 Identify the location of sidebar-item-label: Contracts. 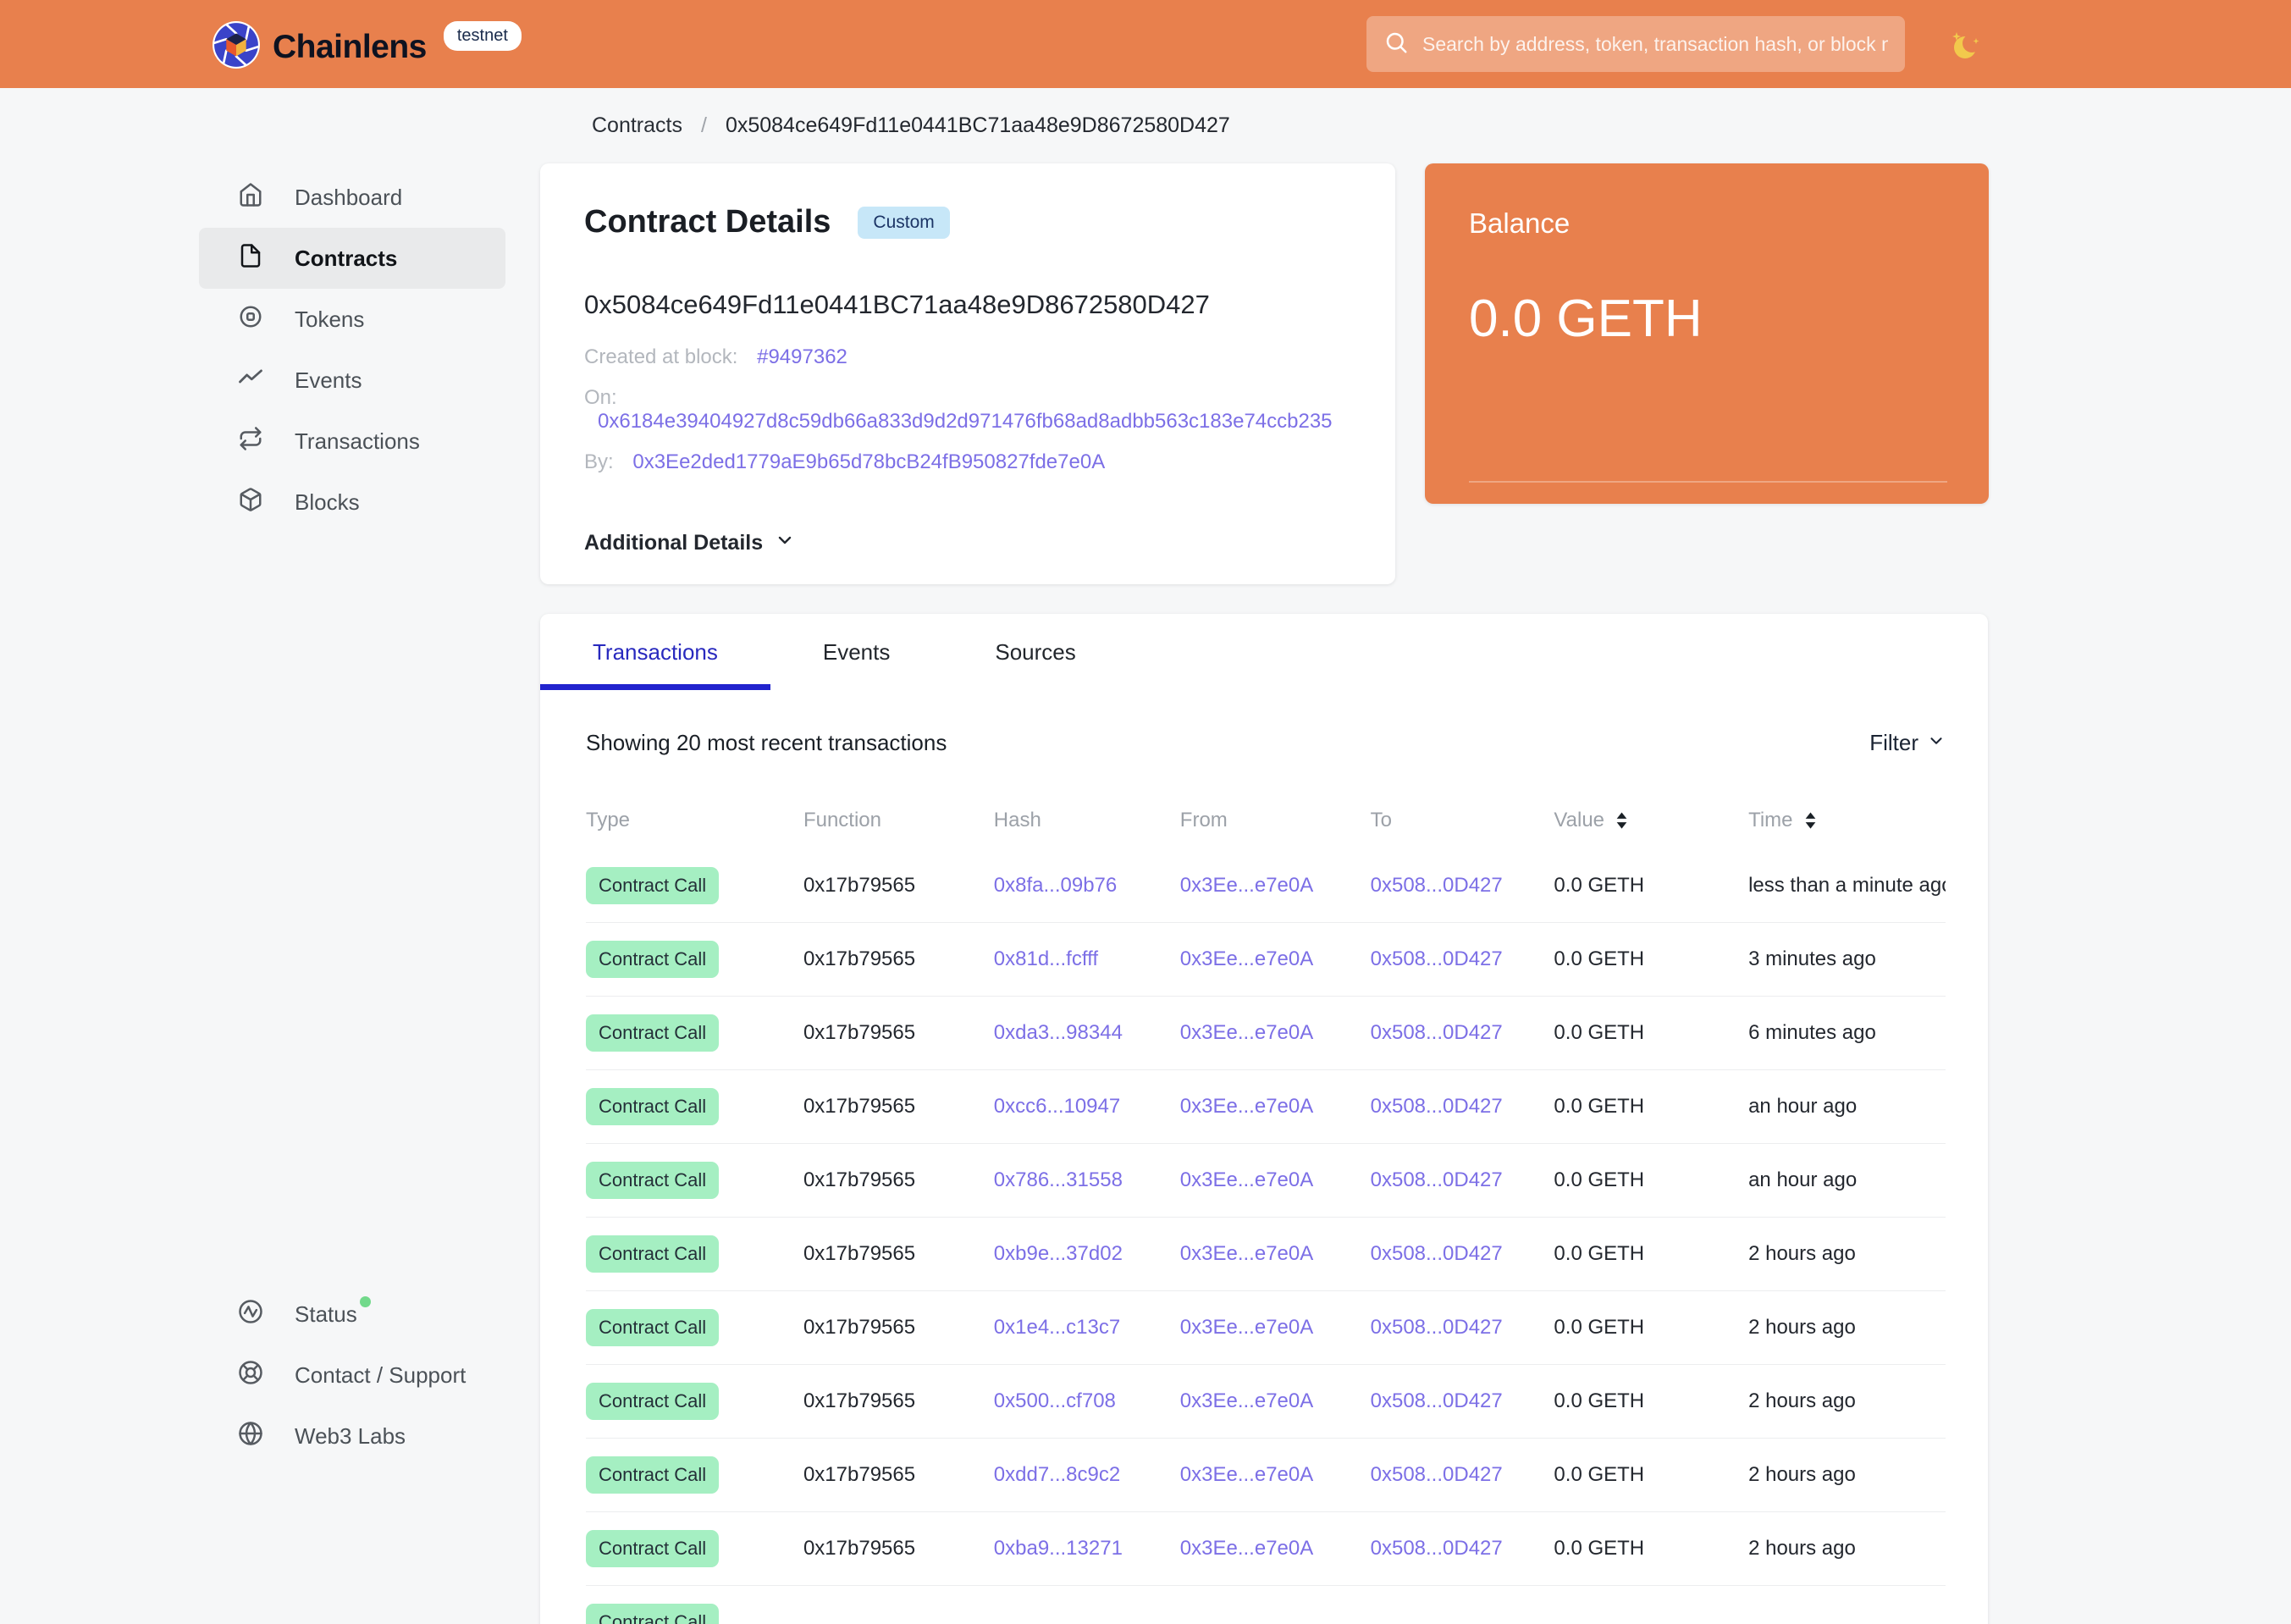
(346, 258).